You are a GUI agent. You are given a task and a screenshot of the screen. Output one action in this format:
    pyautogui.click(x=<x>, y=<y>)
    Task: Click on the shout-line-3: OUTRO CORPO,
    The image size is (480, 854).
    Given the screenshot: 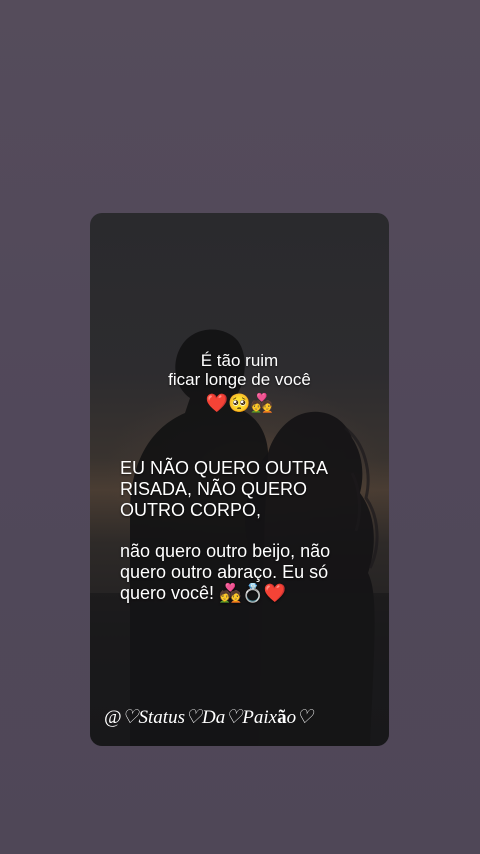 What is the action you would take?
    pyautogui.click(x=191, y=510)
    